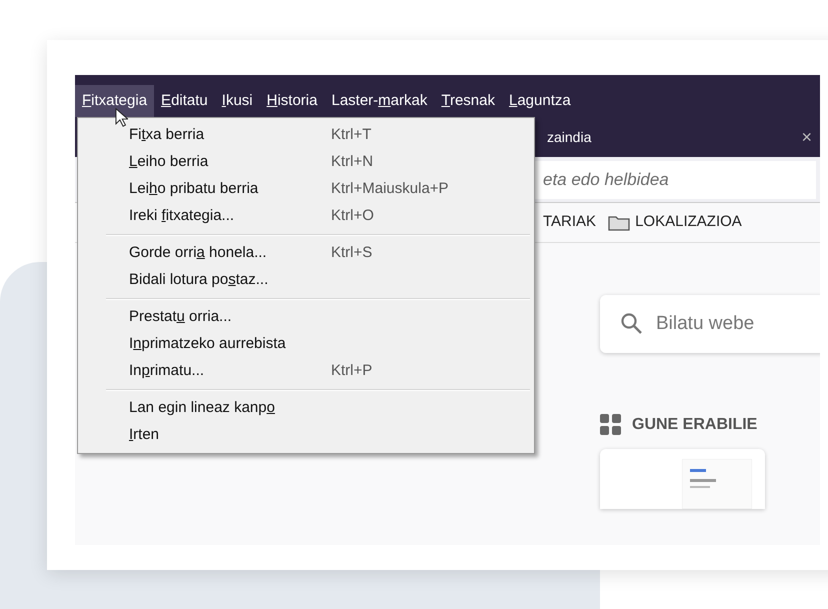 This screenshot has width=828, height=609. I want to click on menu-item: Inprimatu... Ktrl+P, so click(319, 371).